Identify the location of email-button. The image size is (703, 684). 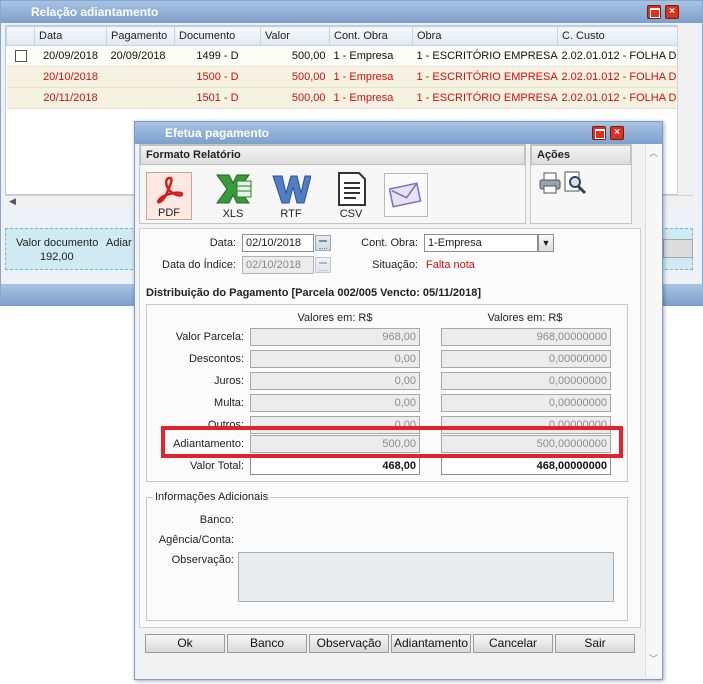
(406, 195).